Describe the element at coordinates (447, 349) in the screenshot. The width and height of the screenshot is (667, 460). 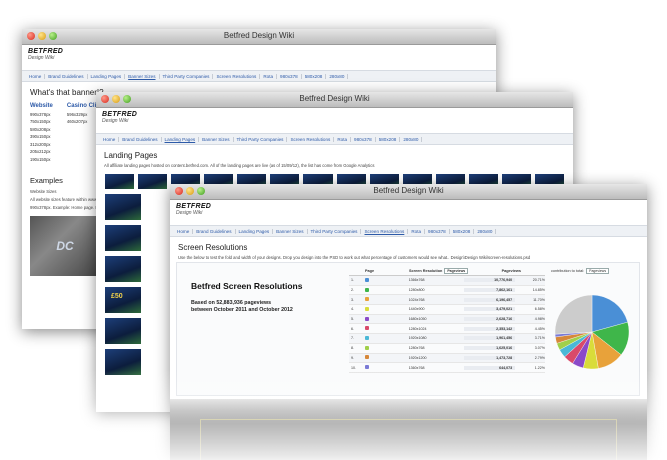
I see `table-row: 8. 1280x768 1,625,016 3.07%` at that location.